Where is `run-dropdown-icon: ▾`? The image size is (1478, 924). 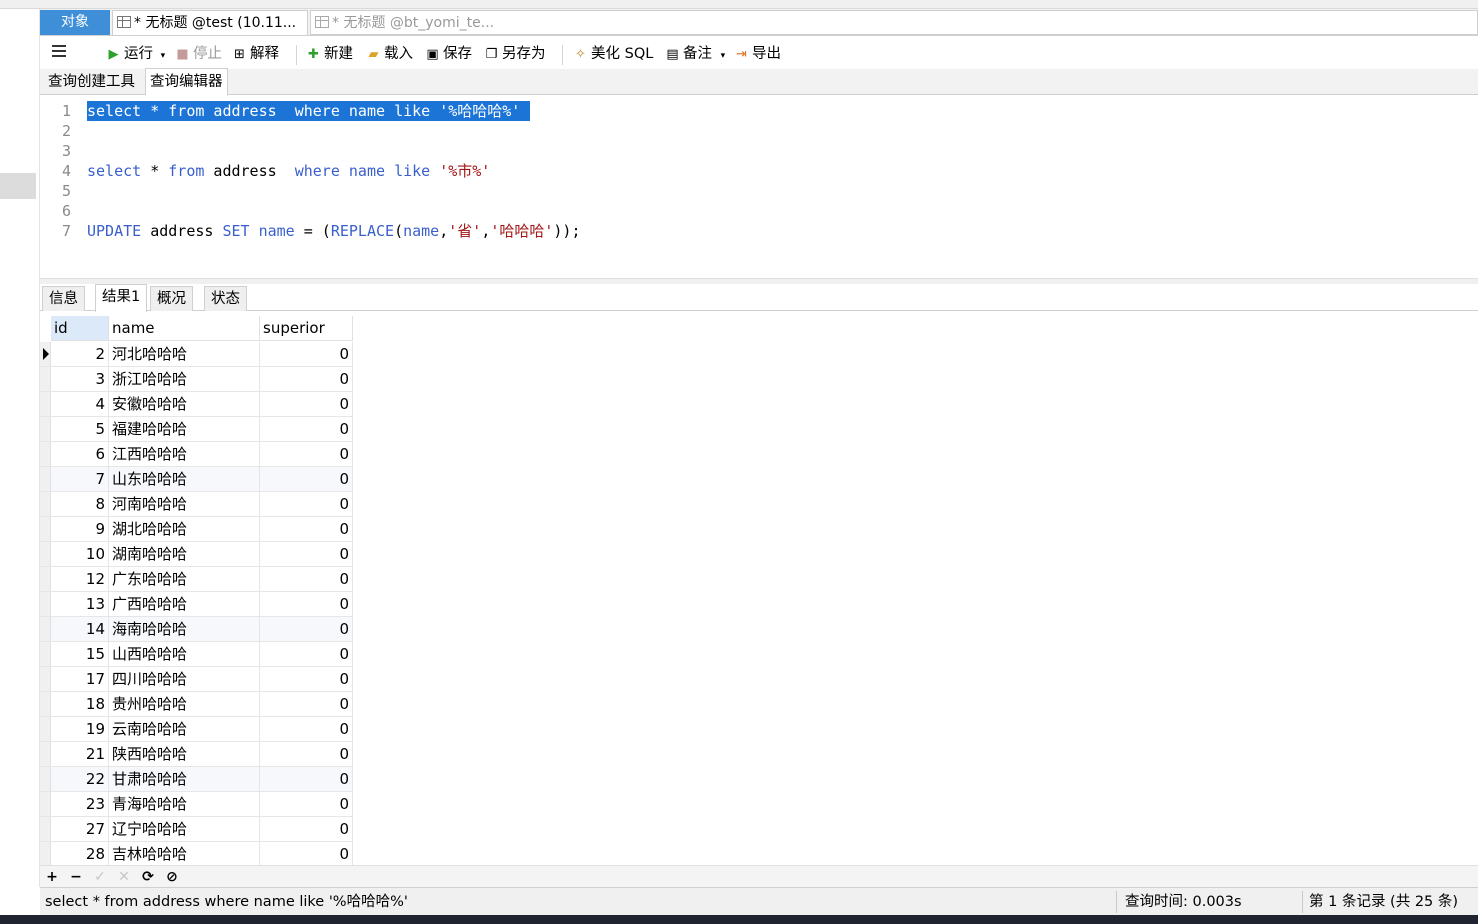
run-dropdown-icon: ▾ is located at coordinates (163, 56).